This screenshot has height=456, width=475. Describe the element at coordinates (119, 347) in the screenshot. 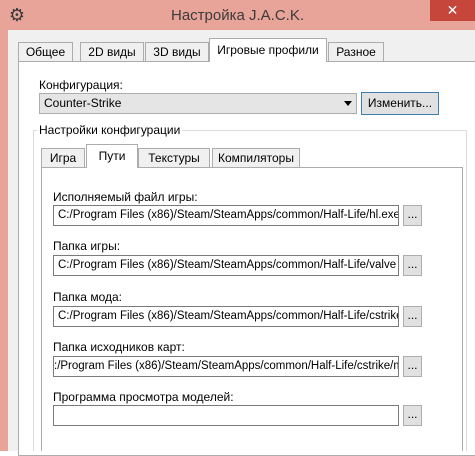

I see `map-src-dir-label: Папка исходников карт:` at that location.